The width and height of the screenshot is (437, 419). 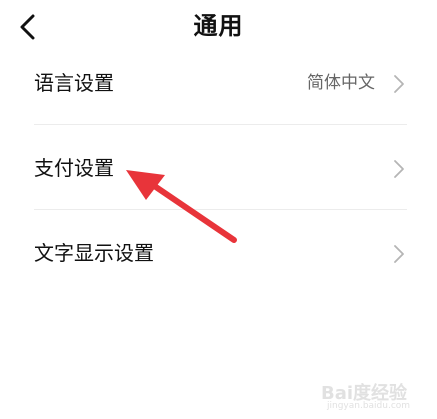 What do you see at coordinates (218, 26) in the screenshot?
I see `page-title: 通用` at bounding box center [218, 26].